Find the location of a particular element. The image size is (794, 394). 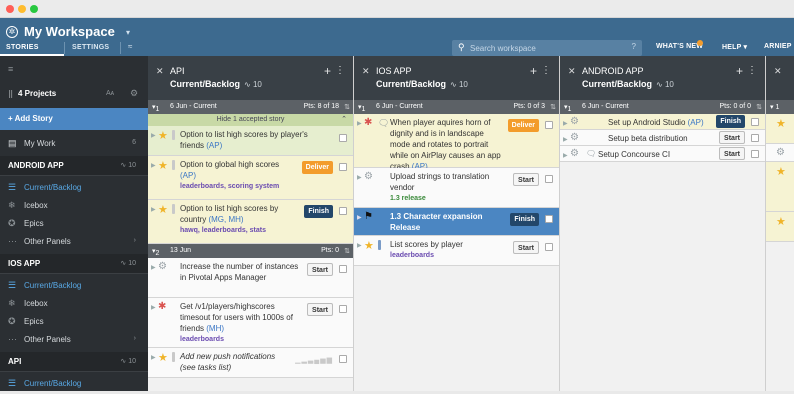

help-icon: ? is located at coordinates (634, 46).